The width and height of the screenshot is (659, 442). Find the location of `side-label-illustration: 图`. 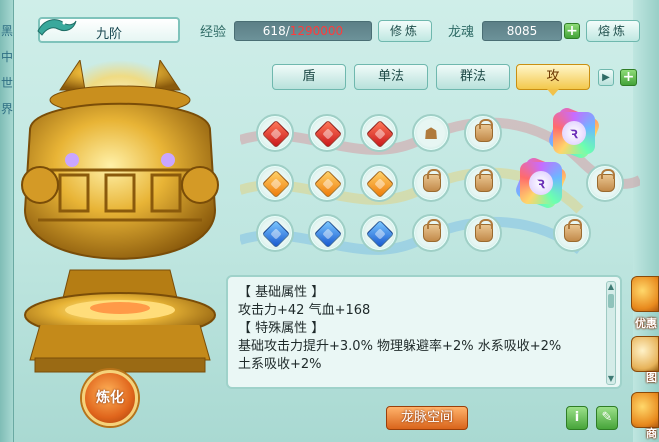

side-label-illustration: 图 is located at coordinates (651, 377).